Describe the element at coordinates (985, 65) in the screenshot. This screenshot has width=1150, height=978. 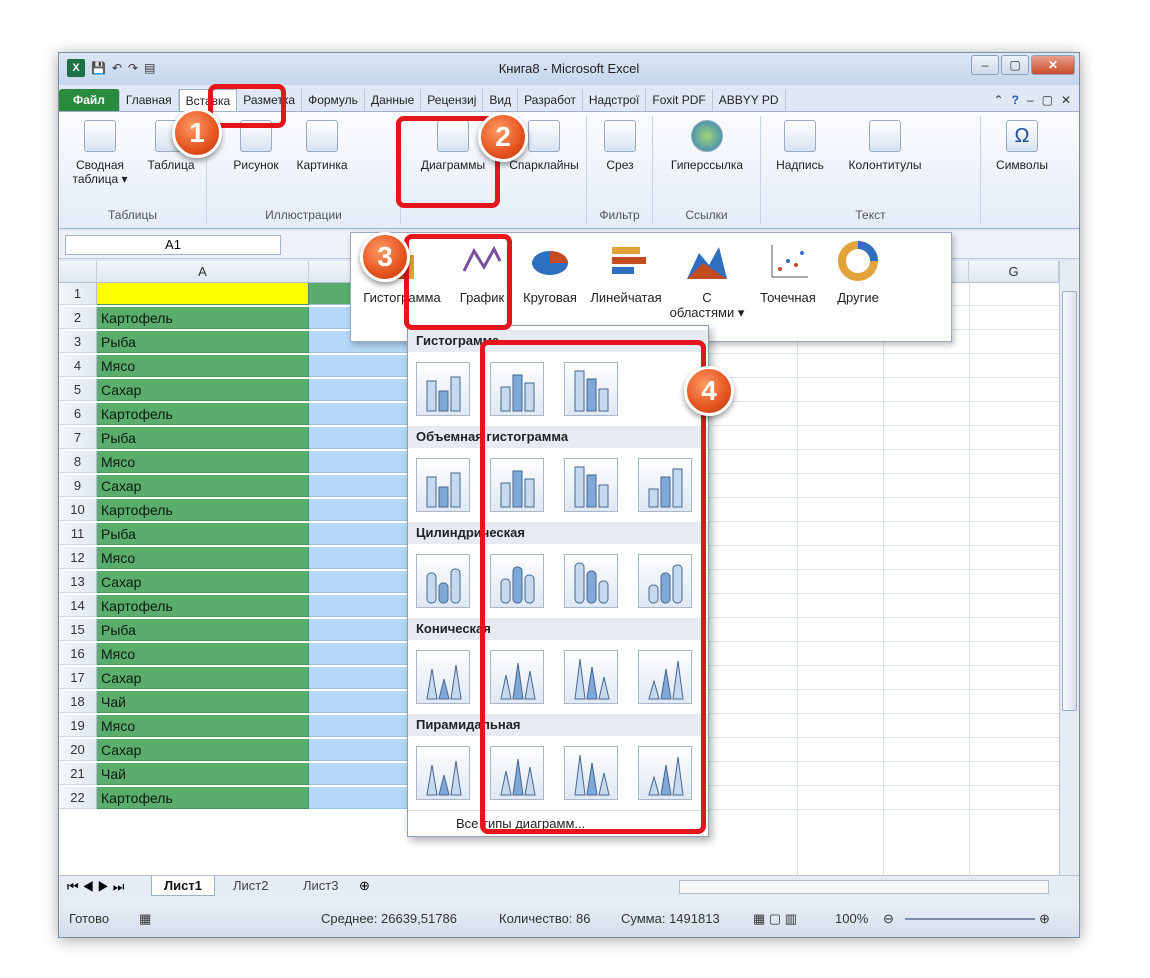
I see `minimize-button: –` at that location.